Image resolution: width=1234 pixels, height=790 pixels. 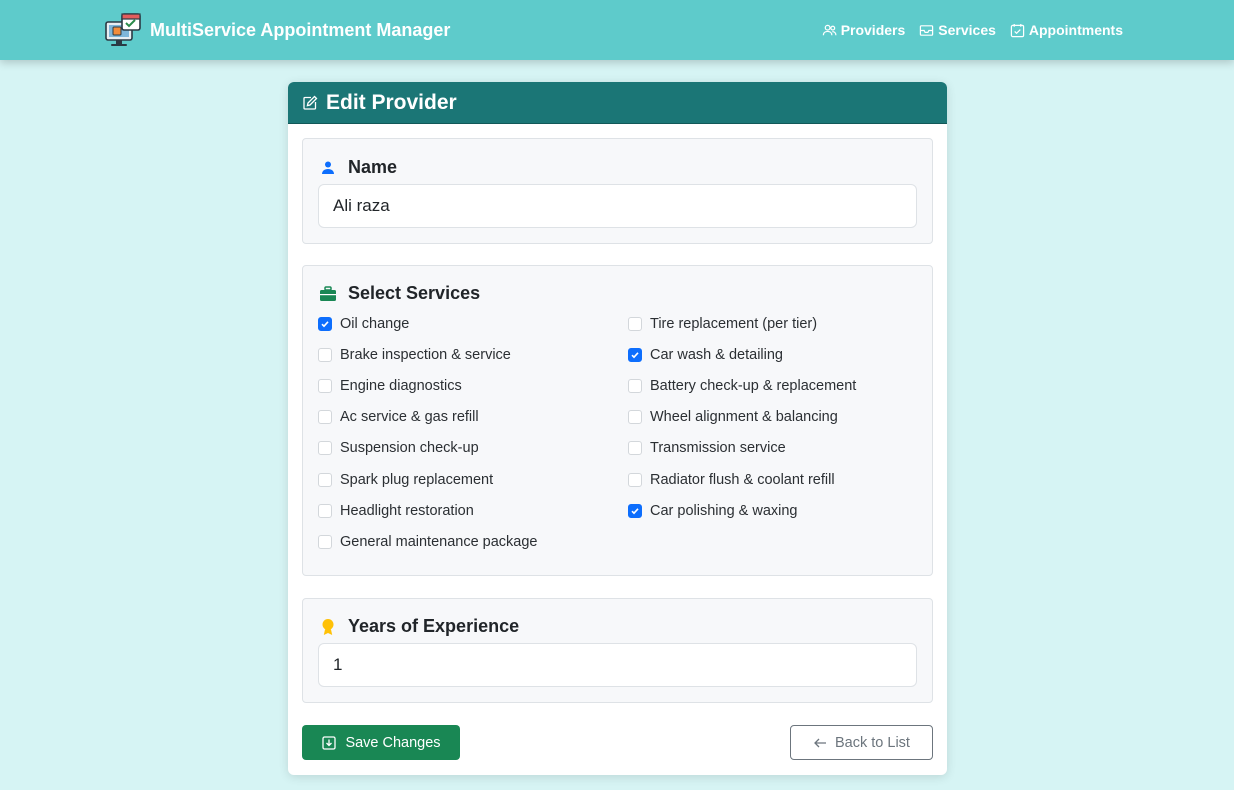 I want to click on nav-link-providers: Providers, so click(x=864, y=30).